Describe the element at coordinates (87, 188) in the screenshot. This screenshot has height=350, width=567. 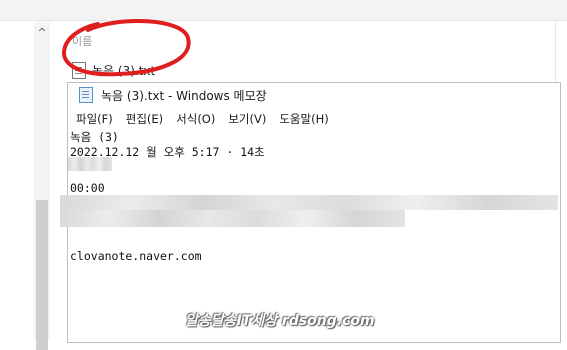
I see `text-line-timestamp: 00:00` at that location.